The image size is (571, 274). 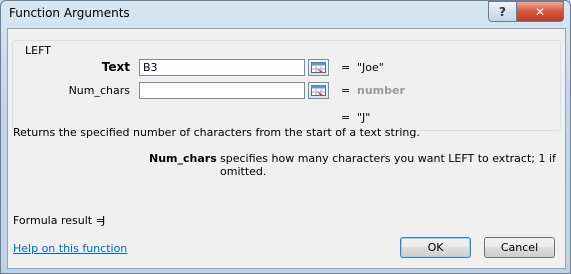 I want to click on help-button: ?, so click(x=502, y=11).